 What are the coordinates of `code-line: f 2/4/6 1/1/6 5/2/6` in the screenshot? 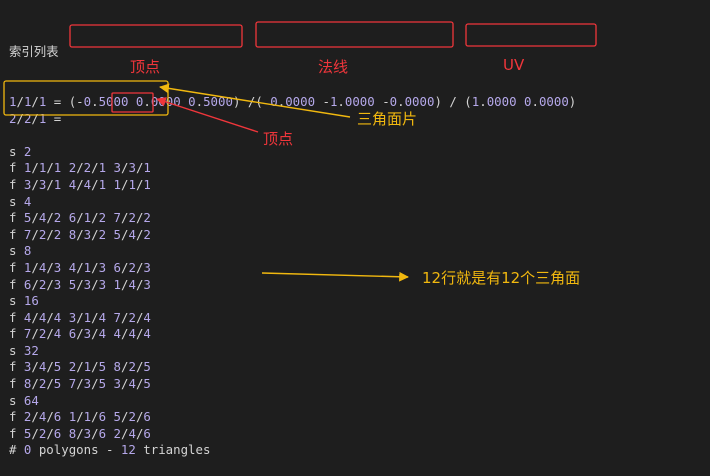 It's located at (80, 417).